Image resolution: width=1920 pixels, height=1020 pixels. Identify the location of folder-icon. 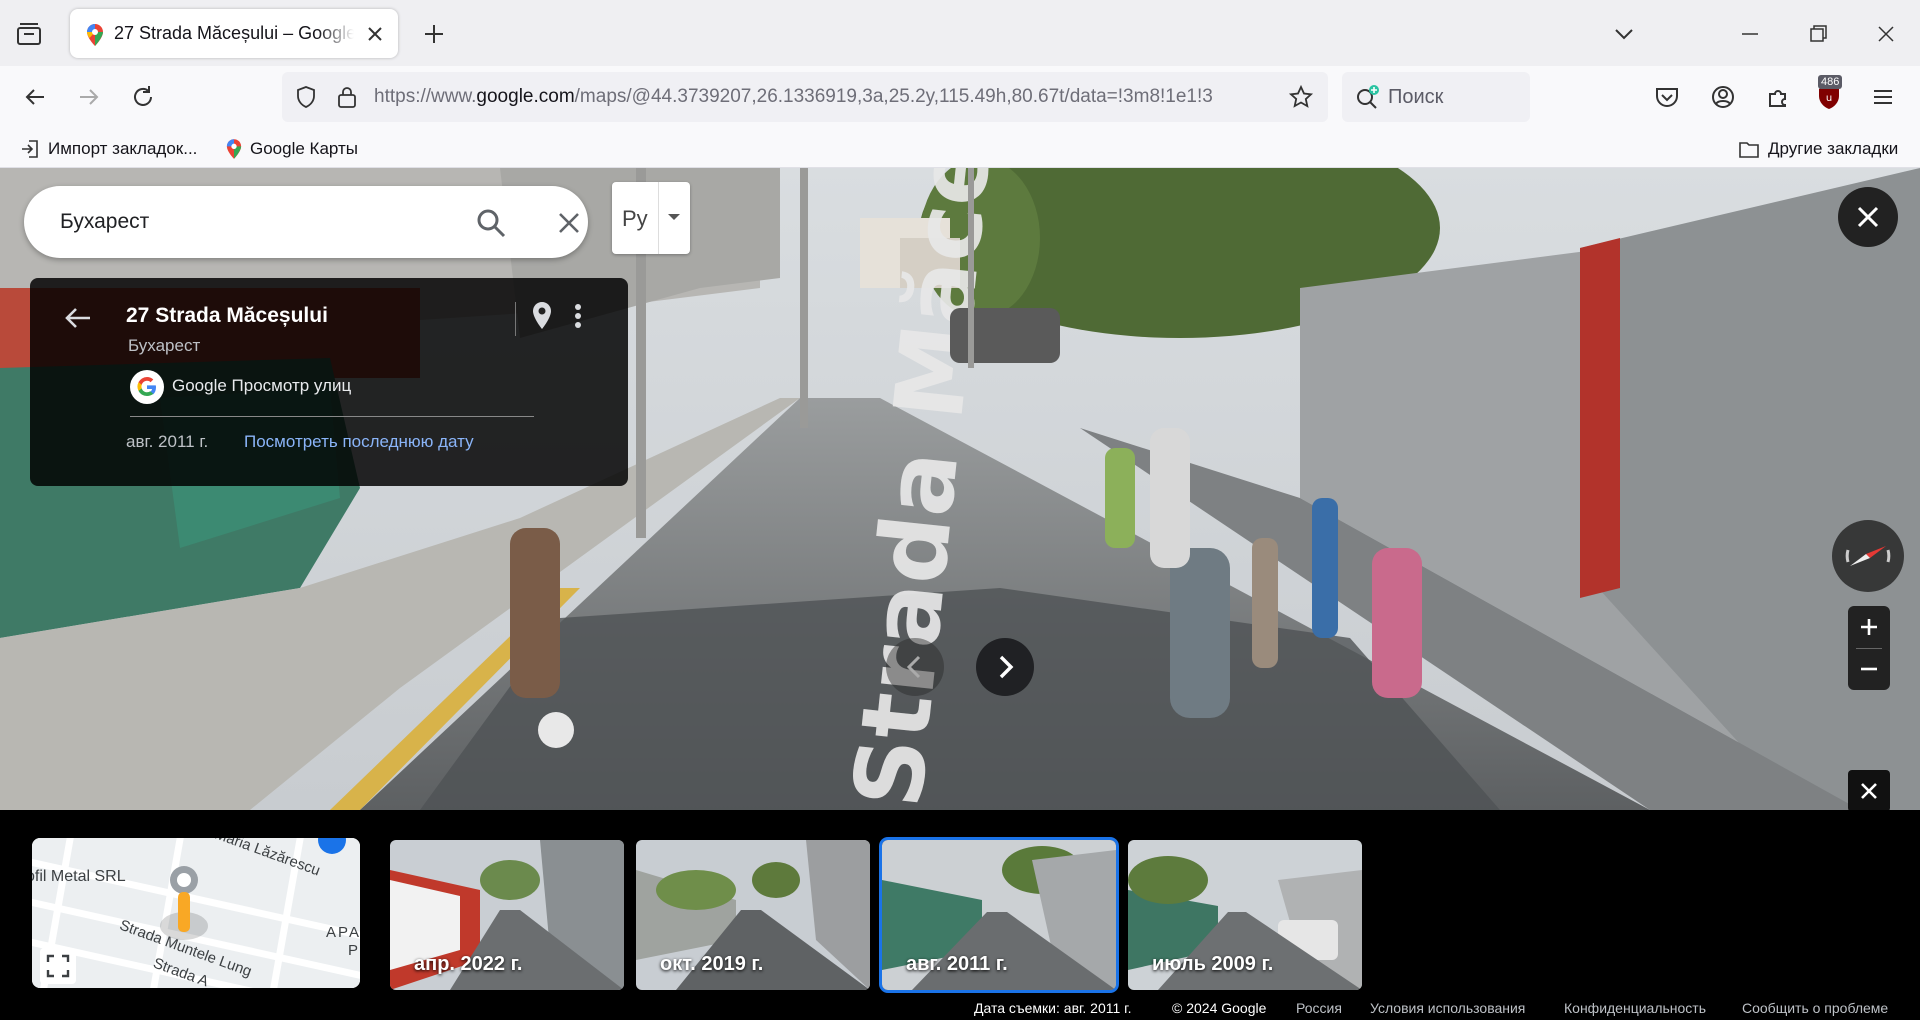
(1749, 150).